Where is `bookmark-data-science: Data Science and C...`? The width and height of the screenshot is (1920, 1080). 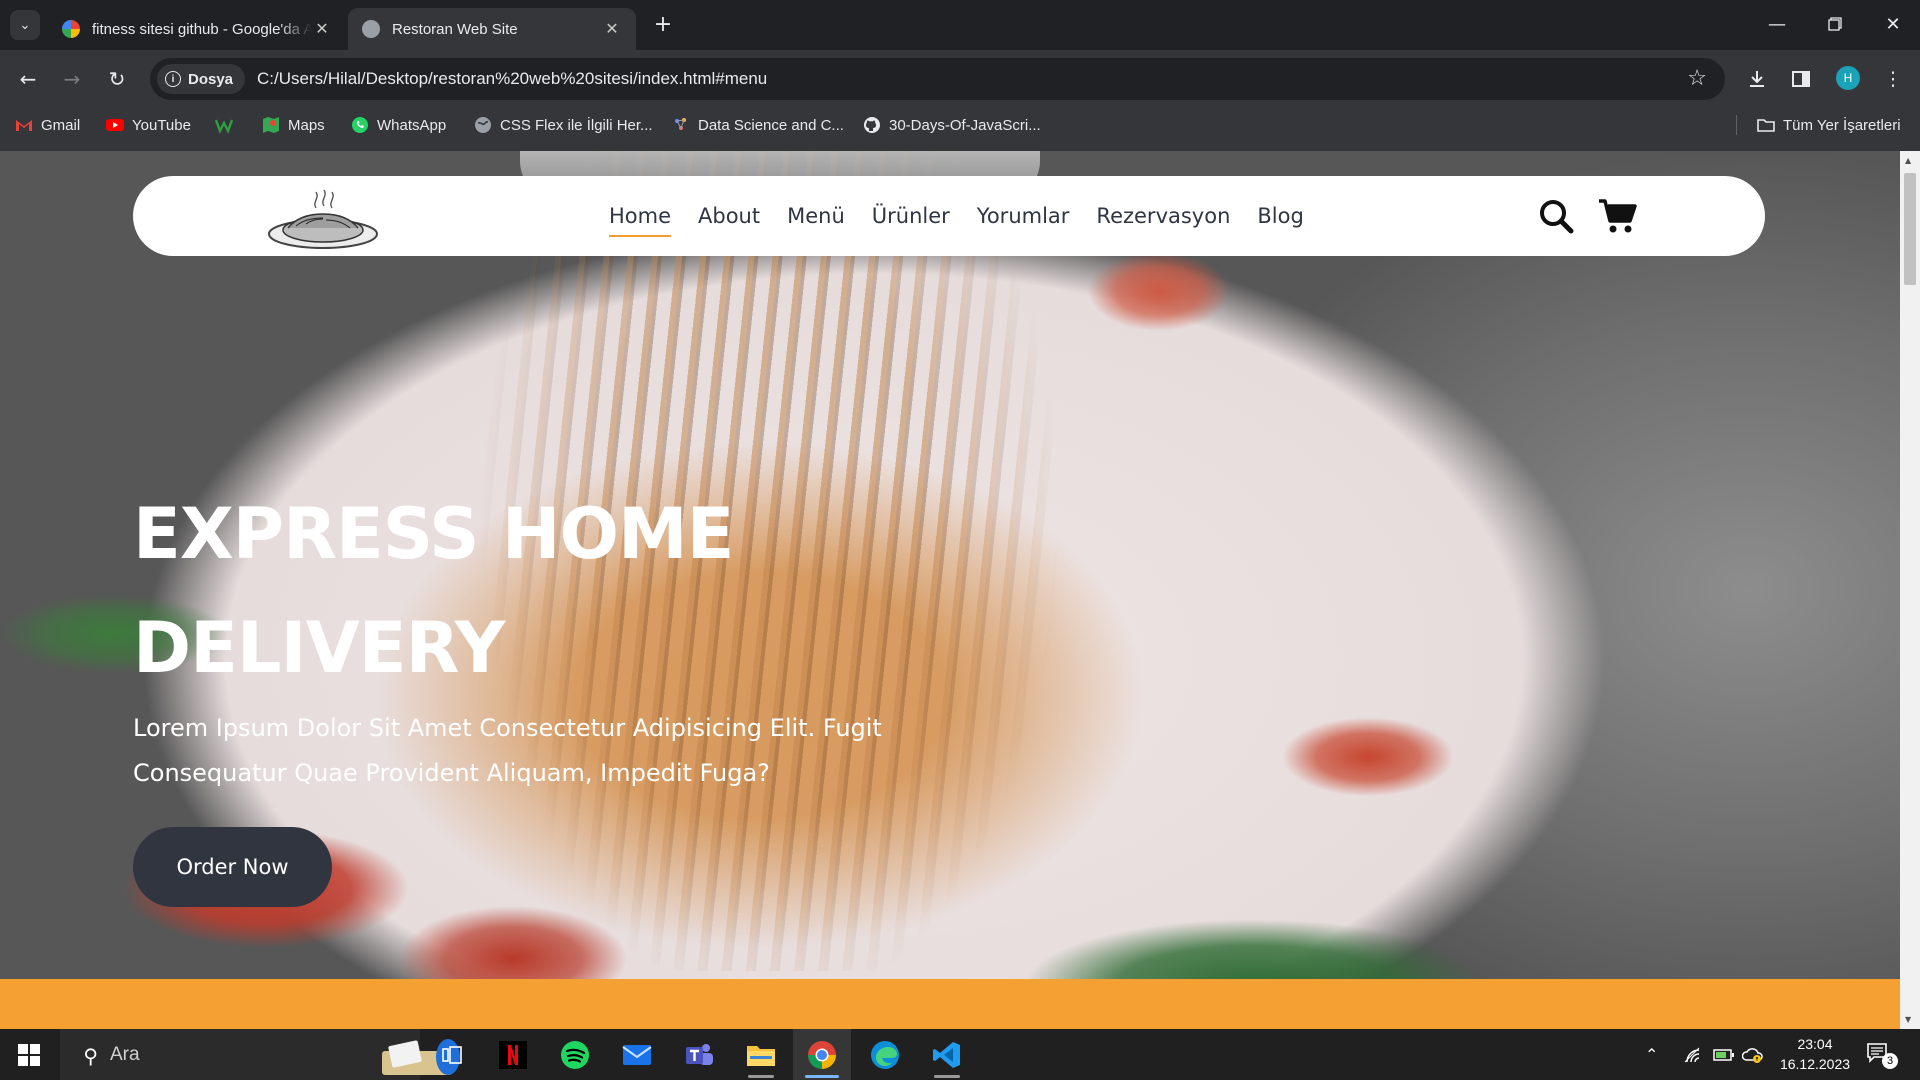
bookmark-data-science: Data Science and C... is located at coordinates (758, 125).